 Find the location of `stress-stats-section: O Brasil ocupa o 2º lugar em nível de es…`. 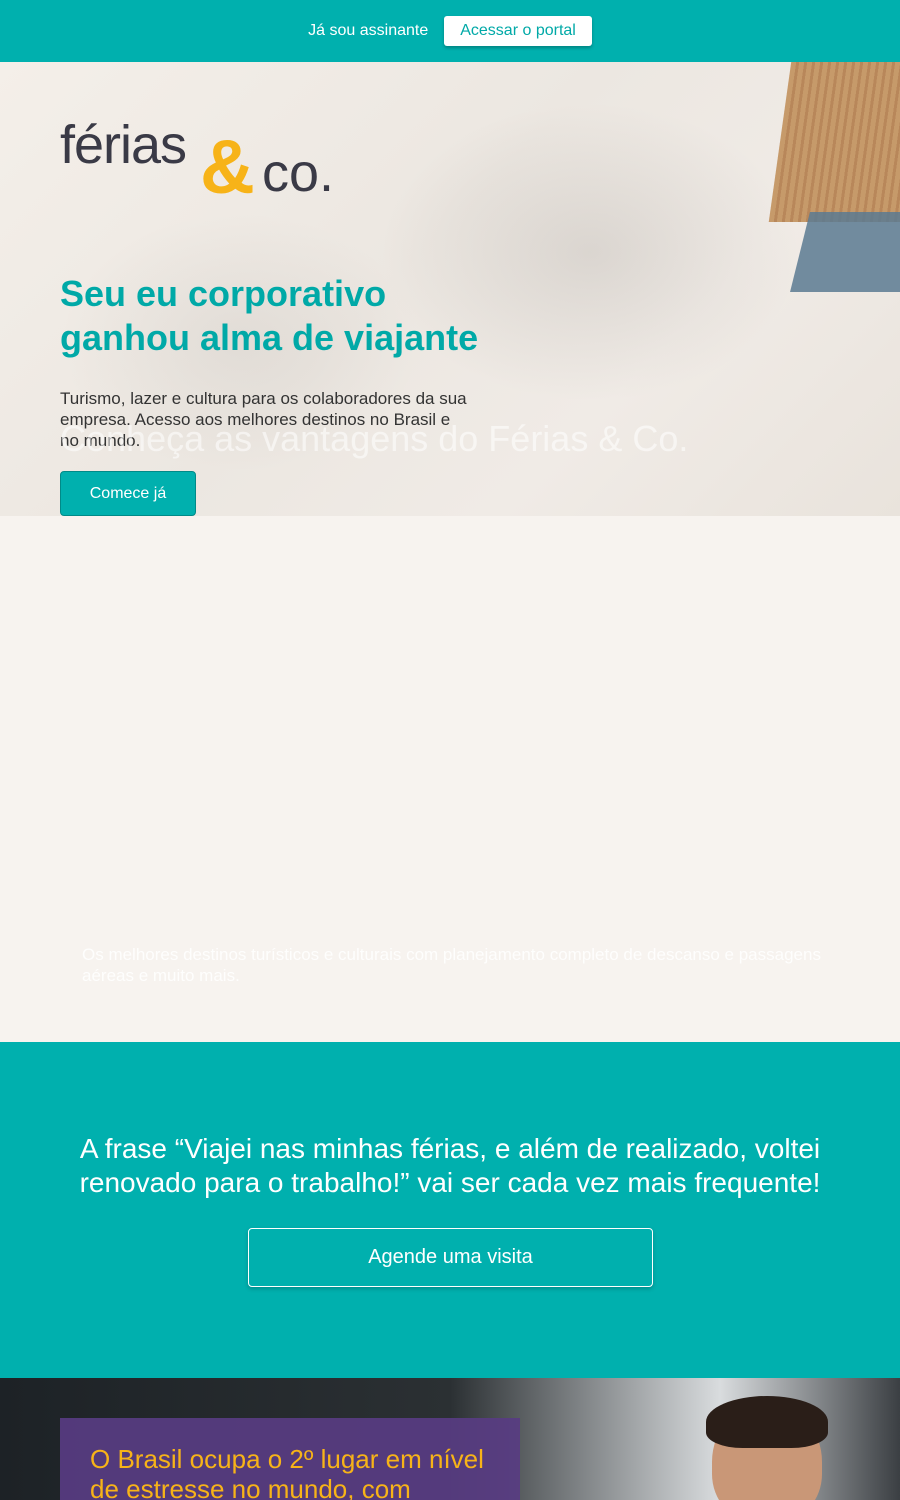

stress-stats-section: O Brasil ocupa o 2º lugar em nível de es… is located at coordinates (450, 1439).